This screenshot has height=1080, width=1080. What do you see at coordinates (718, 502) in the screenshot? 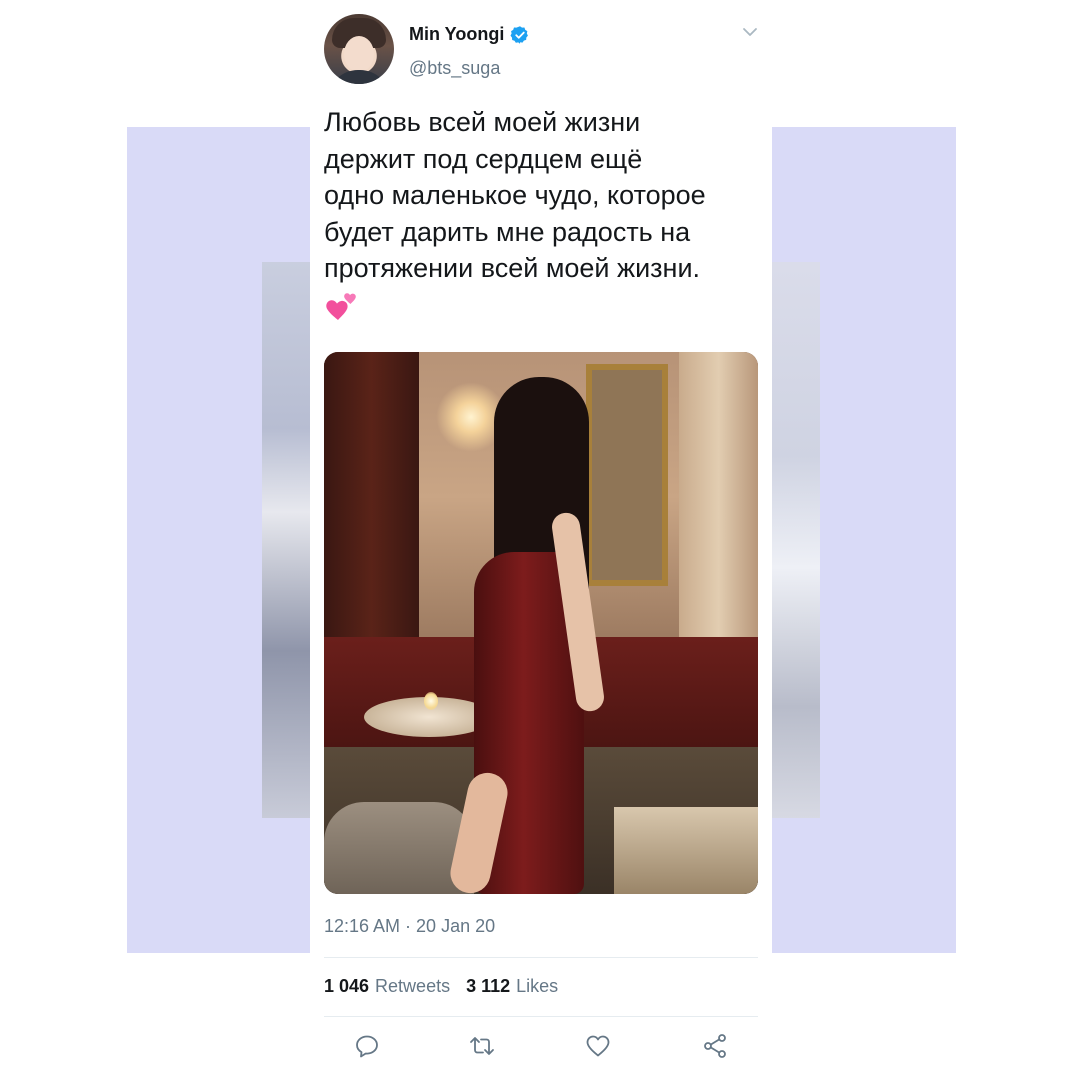
I see `photo-wall-panel` at bounding box center [718, 502].